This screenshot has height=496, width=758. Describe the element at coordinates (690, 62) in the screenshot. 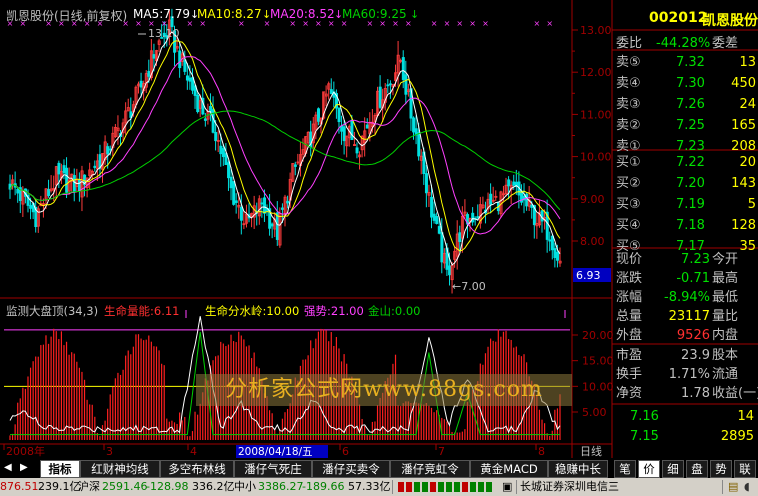

I see `ask-price: 7.32` at that location.